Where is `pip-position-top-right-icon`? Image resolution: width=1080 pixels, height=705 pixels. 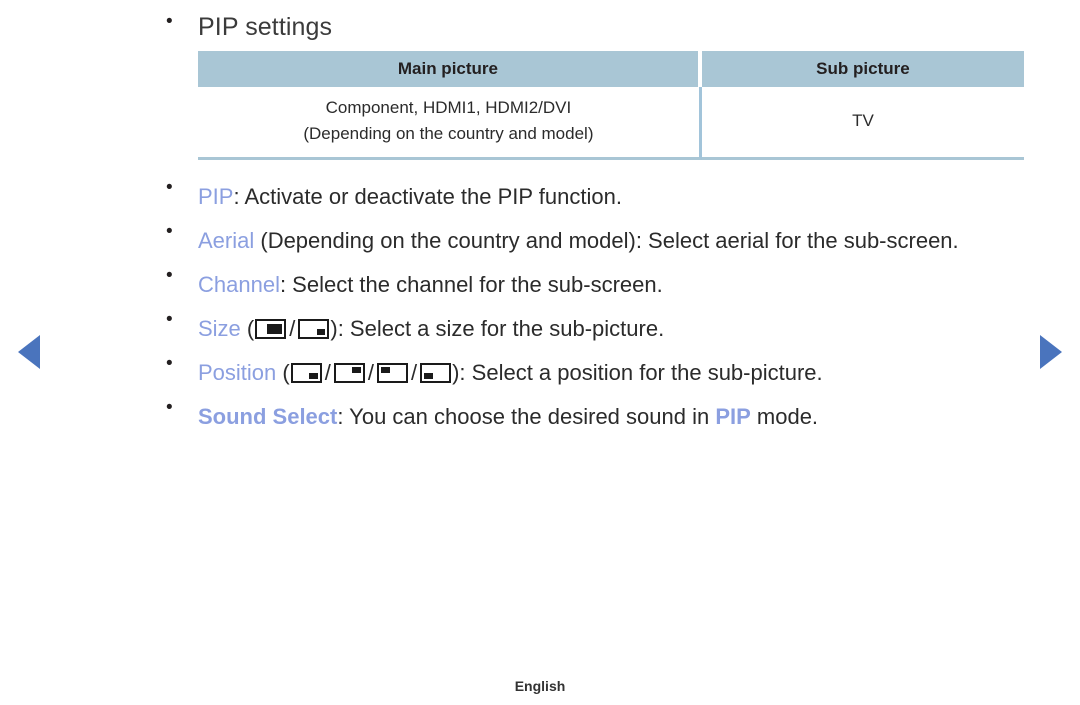 pip-position-top-right-icon is located at coordinates (349, 373).